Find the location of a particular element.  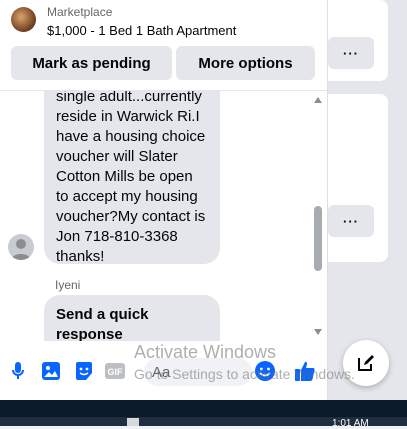

sender-avatar is located at coordinates (21, 247).